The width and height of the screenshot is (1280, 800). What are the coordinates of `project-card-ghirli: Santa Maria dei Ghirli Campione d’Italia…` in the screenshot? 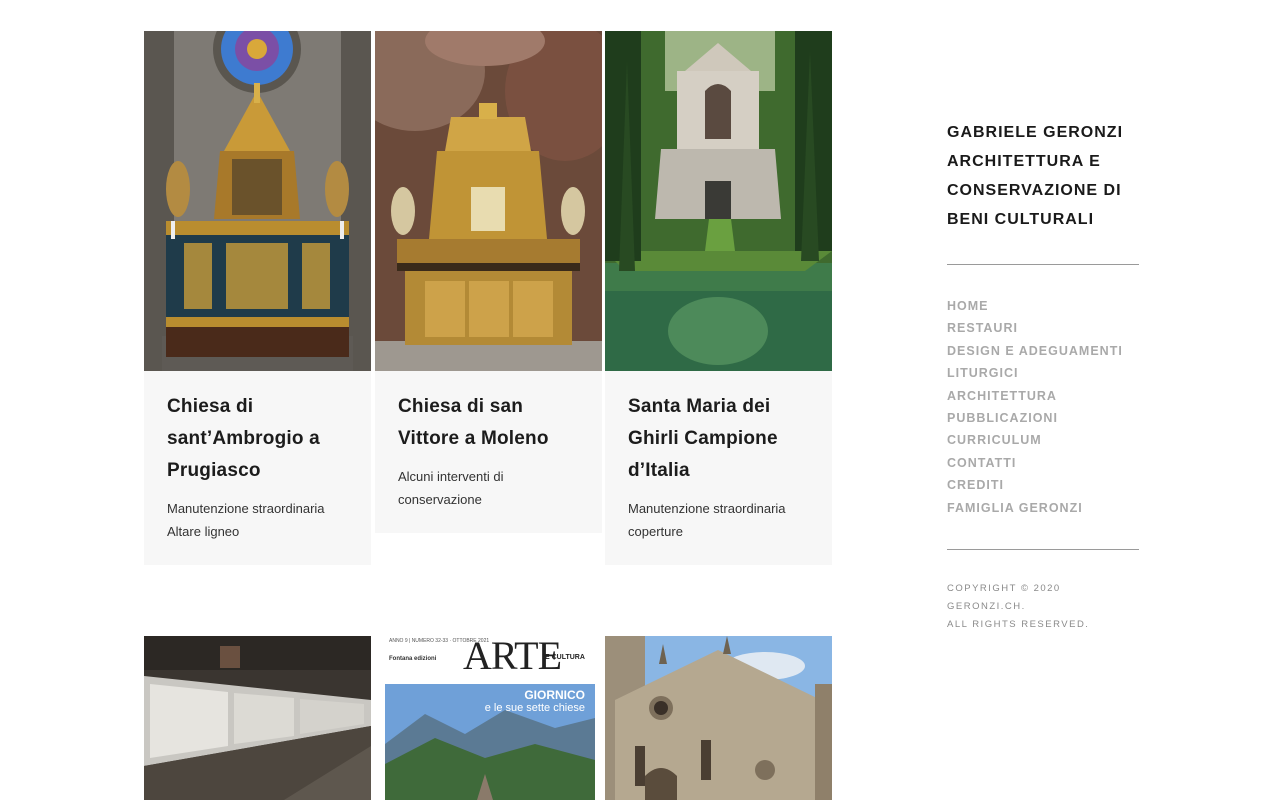 It's located at (718, 298).